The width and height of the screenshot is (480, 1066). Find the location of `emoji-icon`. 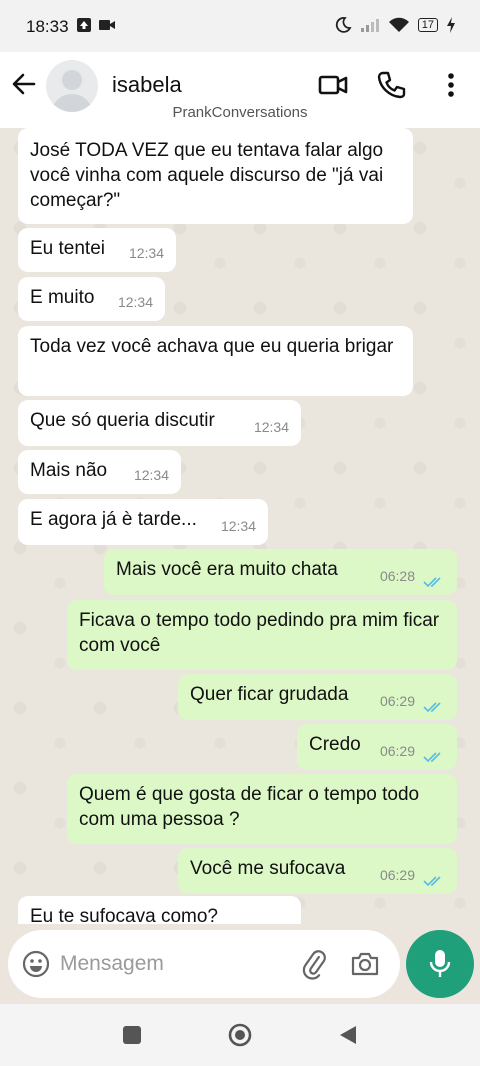

emoji-icon is located at coordinates (36, 964).